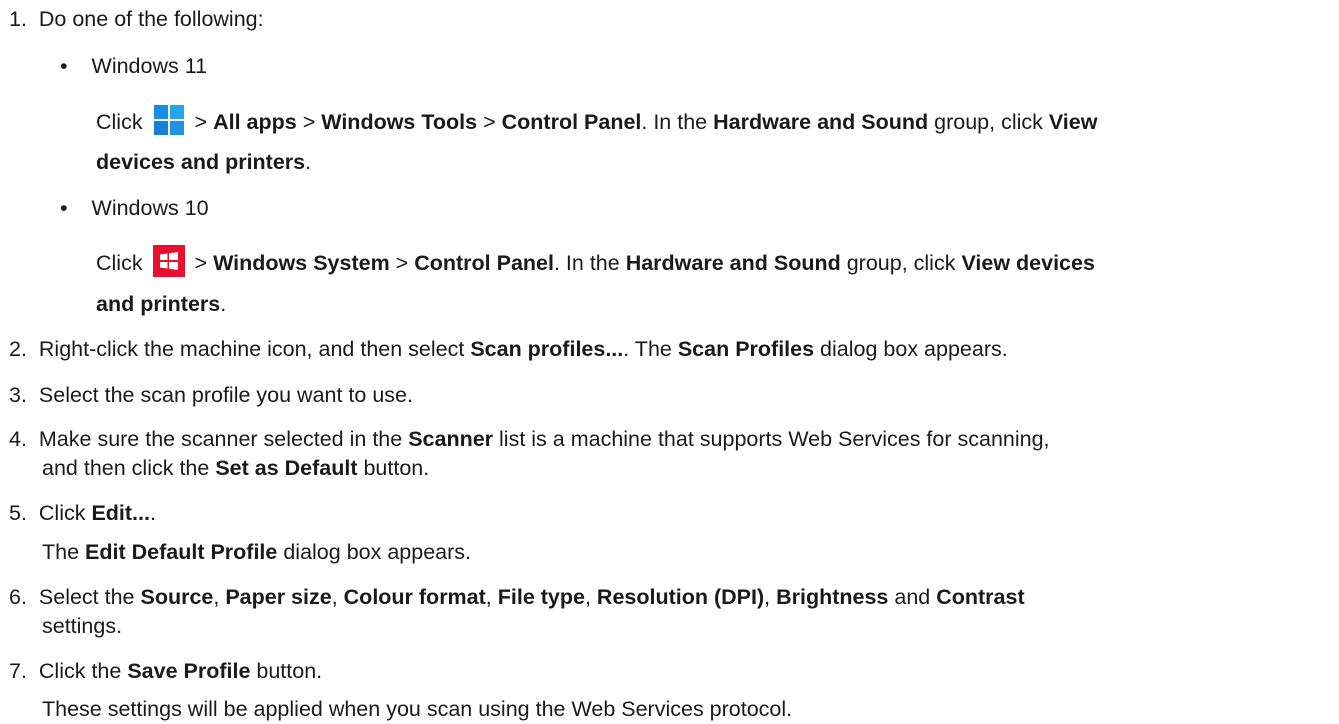 This screenshot has height=724, width=1339. Describe the element at coordinates (832, 597) in the screenshot. I see `brightness-label: Brightness` at that location.